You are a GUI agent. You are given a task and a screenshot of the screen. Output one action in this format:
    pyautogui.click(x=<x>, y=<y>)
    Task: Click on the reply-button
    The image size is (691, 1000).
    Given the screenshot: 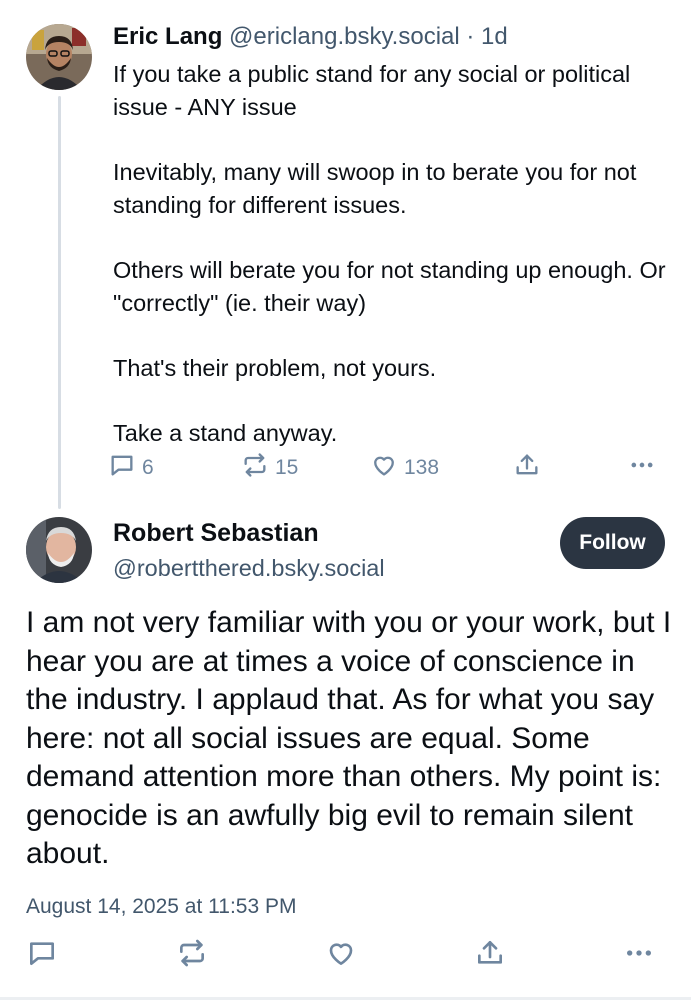 What is the action you would take?
    pyautogui.click(x=42, y=956)
    